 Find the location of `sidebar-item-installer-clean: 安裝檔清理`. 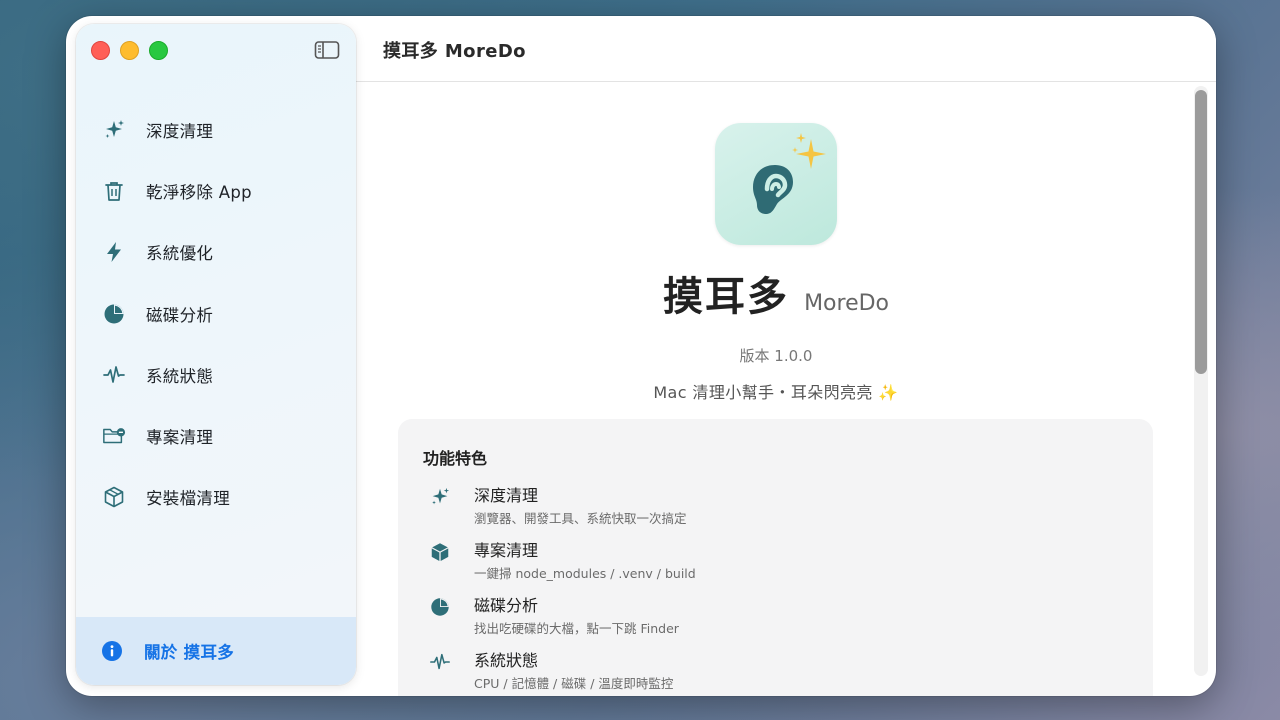

sidebar-item-installer-clean: 安裝檔清理 is located at coordinates (216, 497).